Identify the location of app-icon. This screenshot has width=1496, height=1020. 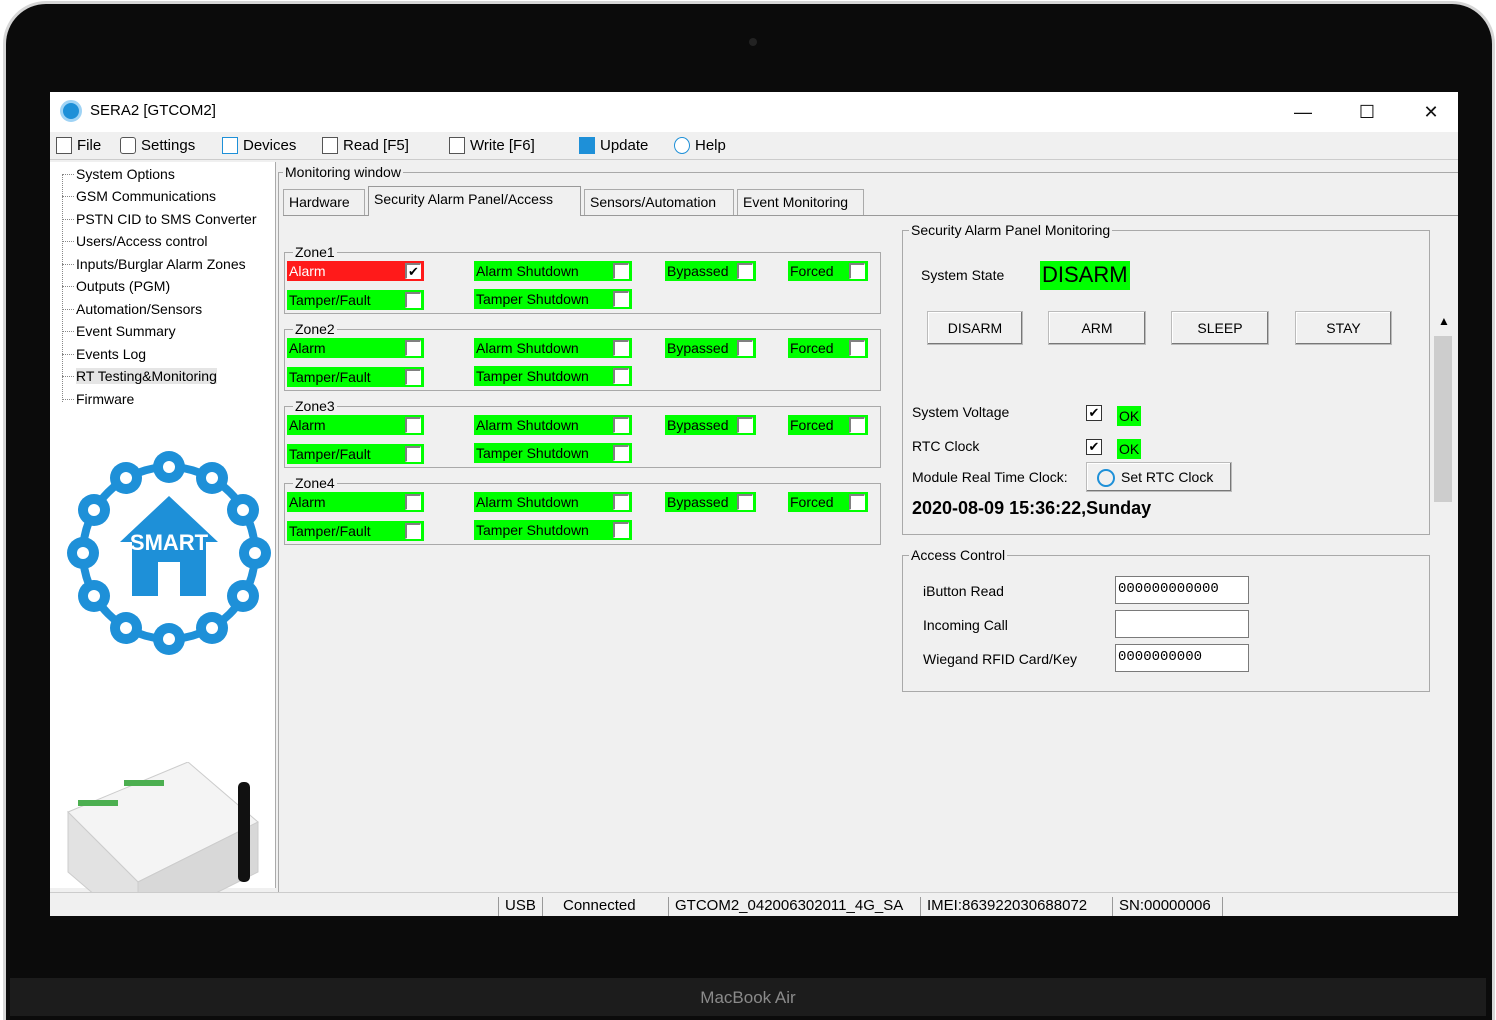
(71, 111).